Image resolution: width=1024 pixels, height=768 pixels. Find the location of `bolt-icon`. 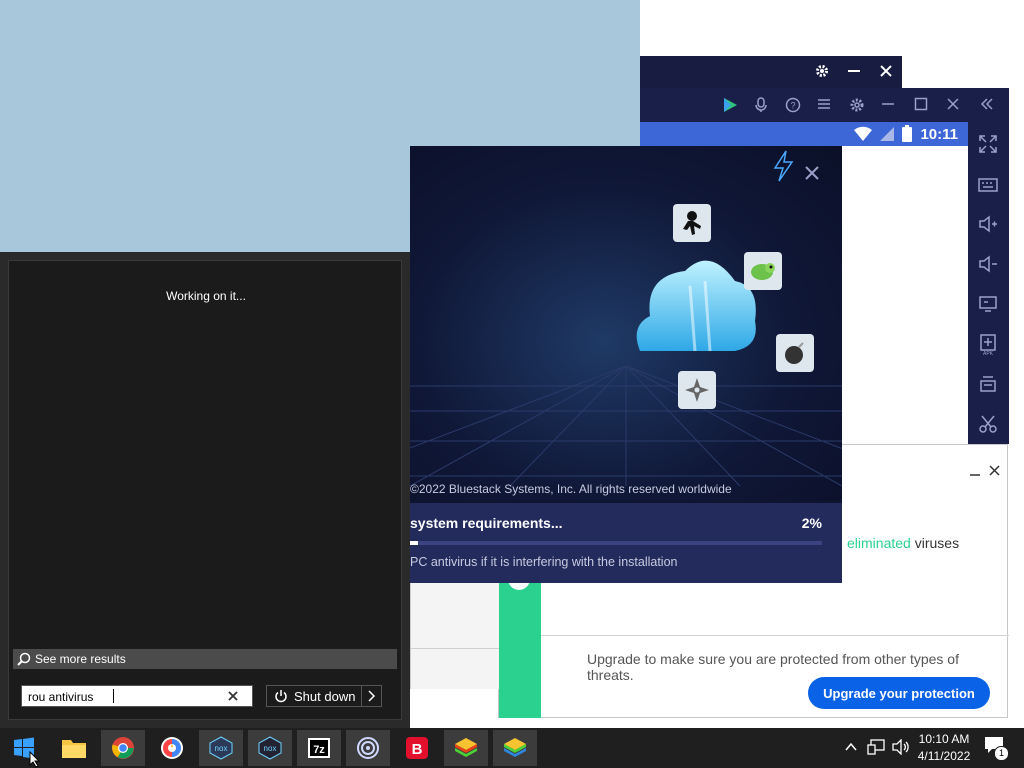

bolt-icon is located at coordinates (783, 166).